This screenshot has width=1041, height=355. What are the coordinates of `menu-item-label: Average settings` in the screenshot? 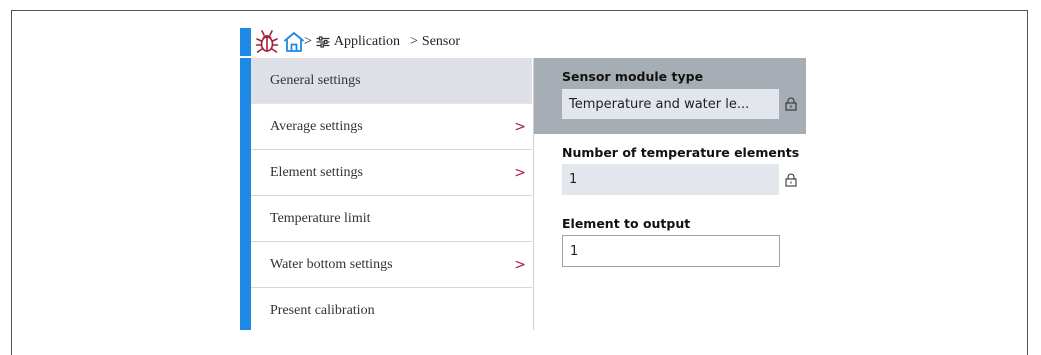 It's located at (316, 126).